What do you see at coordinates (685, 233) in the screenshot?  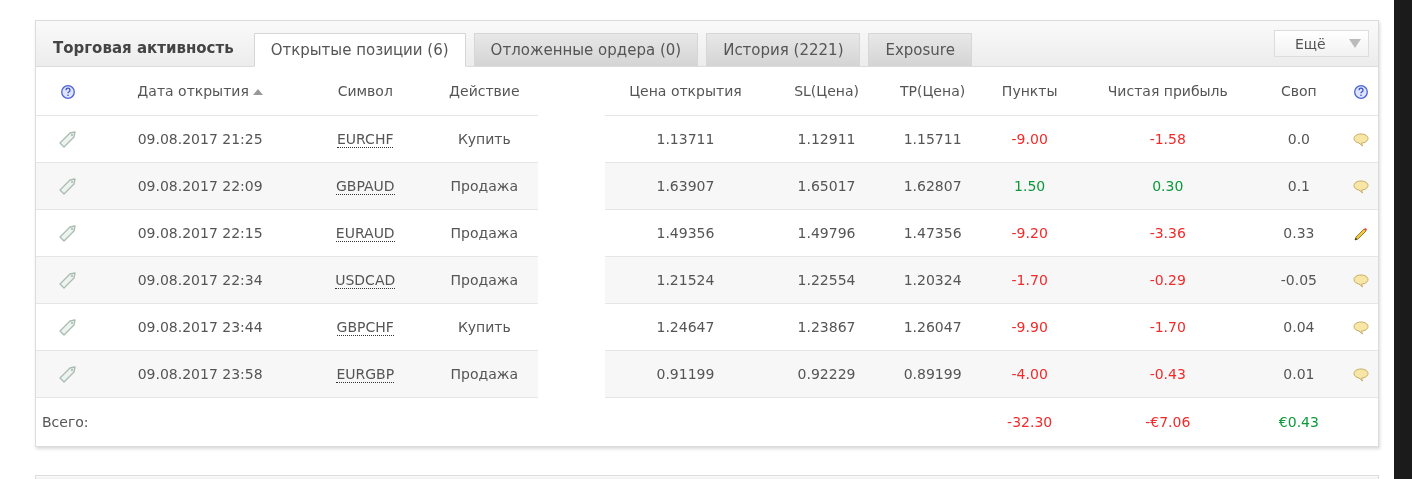 I see `table-cell: 1.49356` at bounding box center [685, 233].